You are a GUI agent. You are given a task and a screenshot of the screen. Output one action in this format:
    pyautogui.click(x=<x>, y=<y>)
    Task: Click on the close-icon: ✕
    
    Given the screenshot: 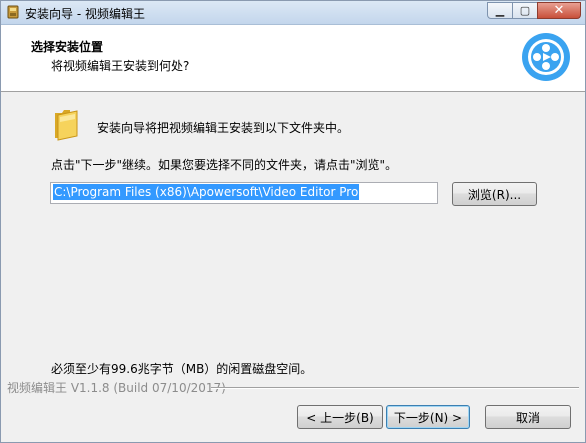 What is the action you would take?
    pyautogui.click(x=559, y=10)
    